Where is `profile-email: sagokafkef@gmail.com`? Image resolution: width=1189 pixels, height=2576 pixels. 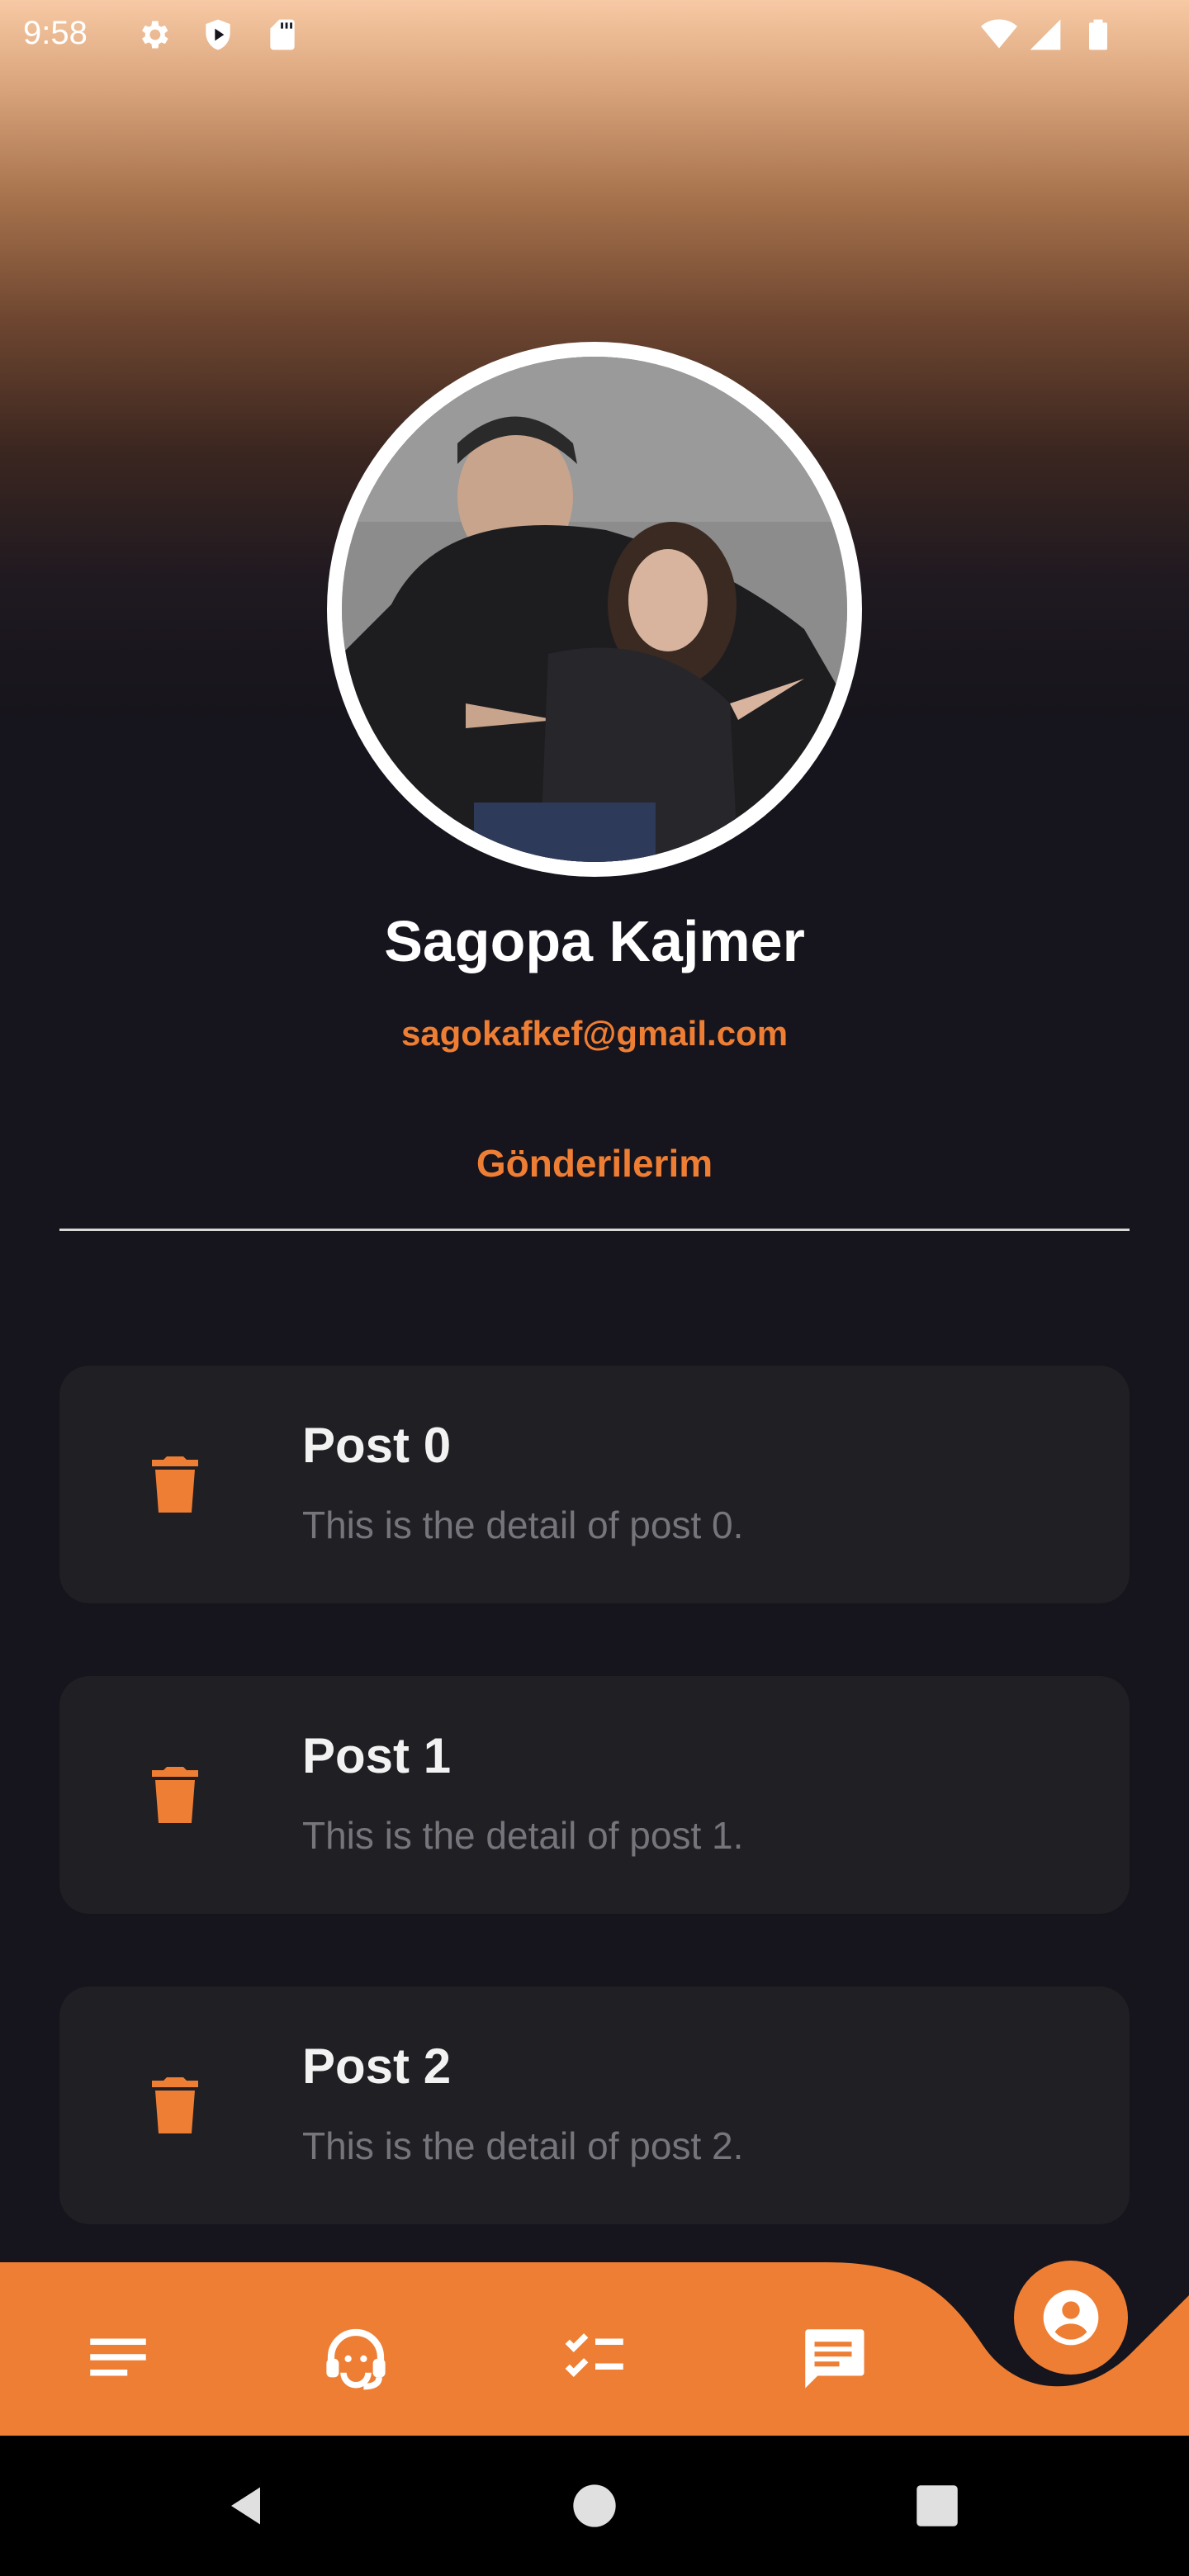 profile-email: sagokafkef@gmail.com is located at coordinates (594, 1033).